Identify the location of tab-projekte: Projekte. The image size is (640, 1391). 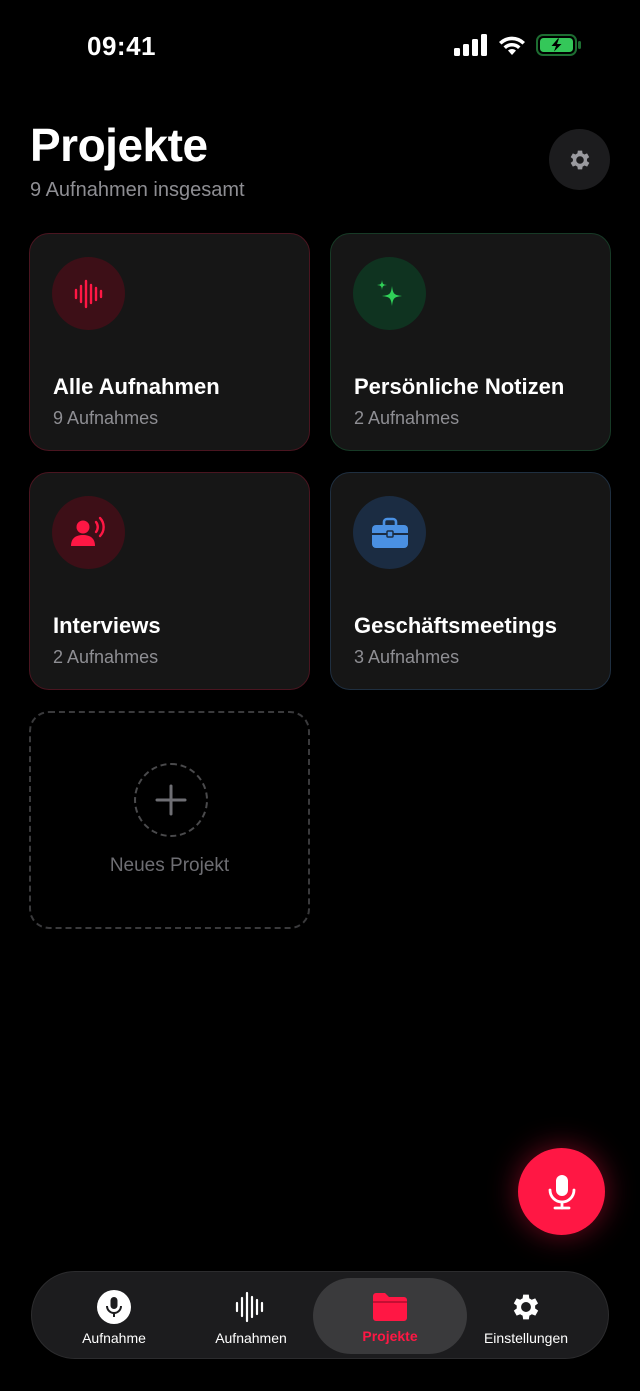
(390, 1316).